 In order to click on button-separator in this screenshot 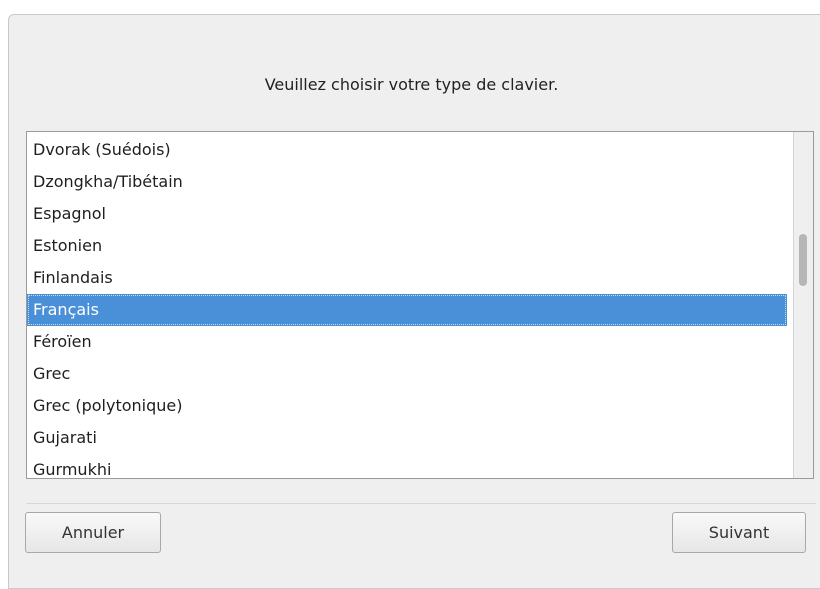, I will do `click(421, 503)`.